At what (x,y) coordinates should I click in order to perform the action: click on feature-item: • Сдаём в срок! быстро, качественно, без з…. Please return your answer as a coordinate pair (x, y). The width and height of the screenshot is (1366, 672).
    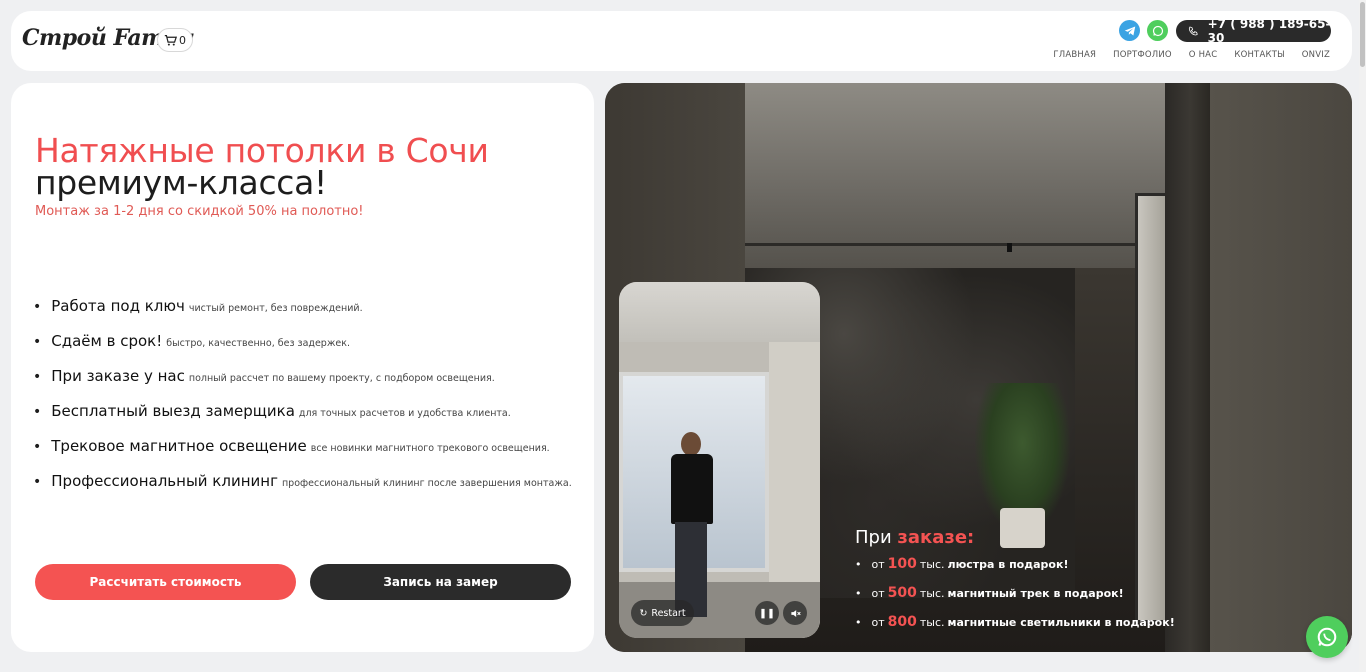
    Looking at the image, I should click on (191, 341).